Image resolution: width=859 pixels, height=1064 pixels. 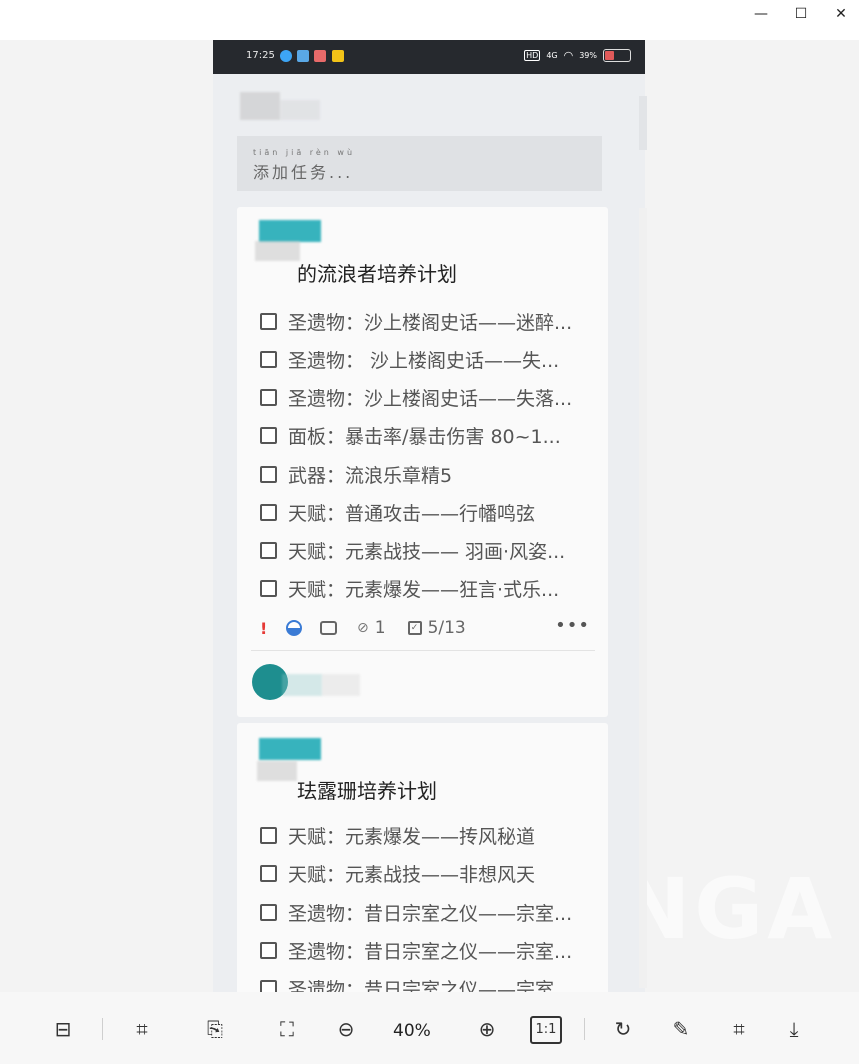 What do you see at coordinates (302, 685) in the screenshot?
I see `blurred-assignee` at bounding box center [302, 685].